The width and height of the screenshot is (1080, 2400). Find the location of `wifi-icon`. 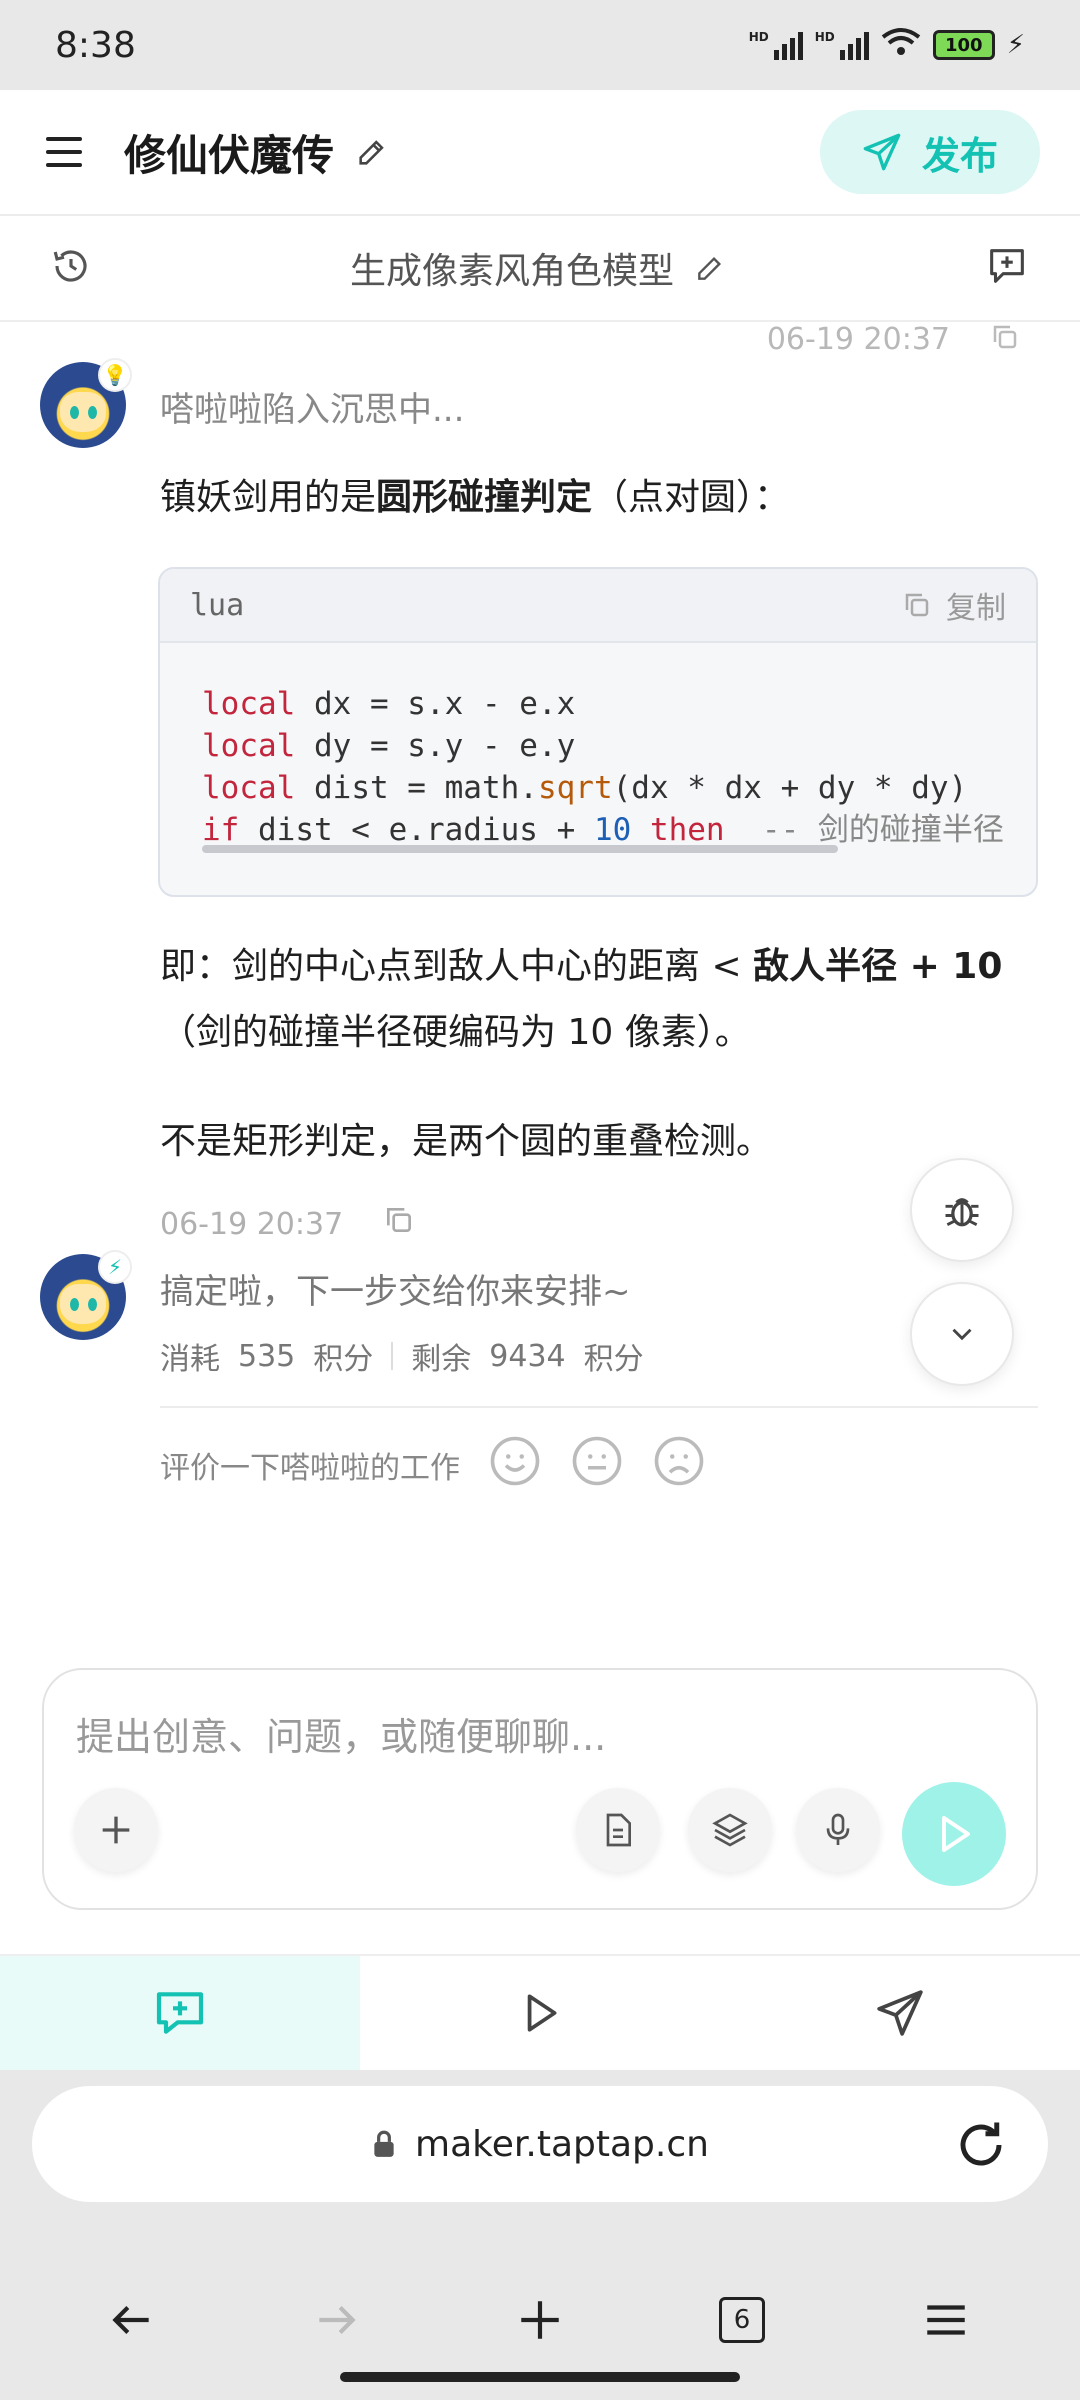

wifi-icon is located at coordinates (901, 45).